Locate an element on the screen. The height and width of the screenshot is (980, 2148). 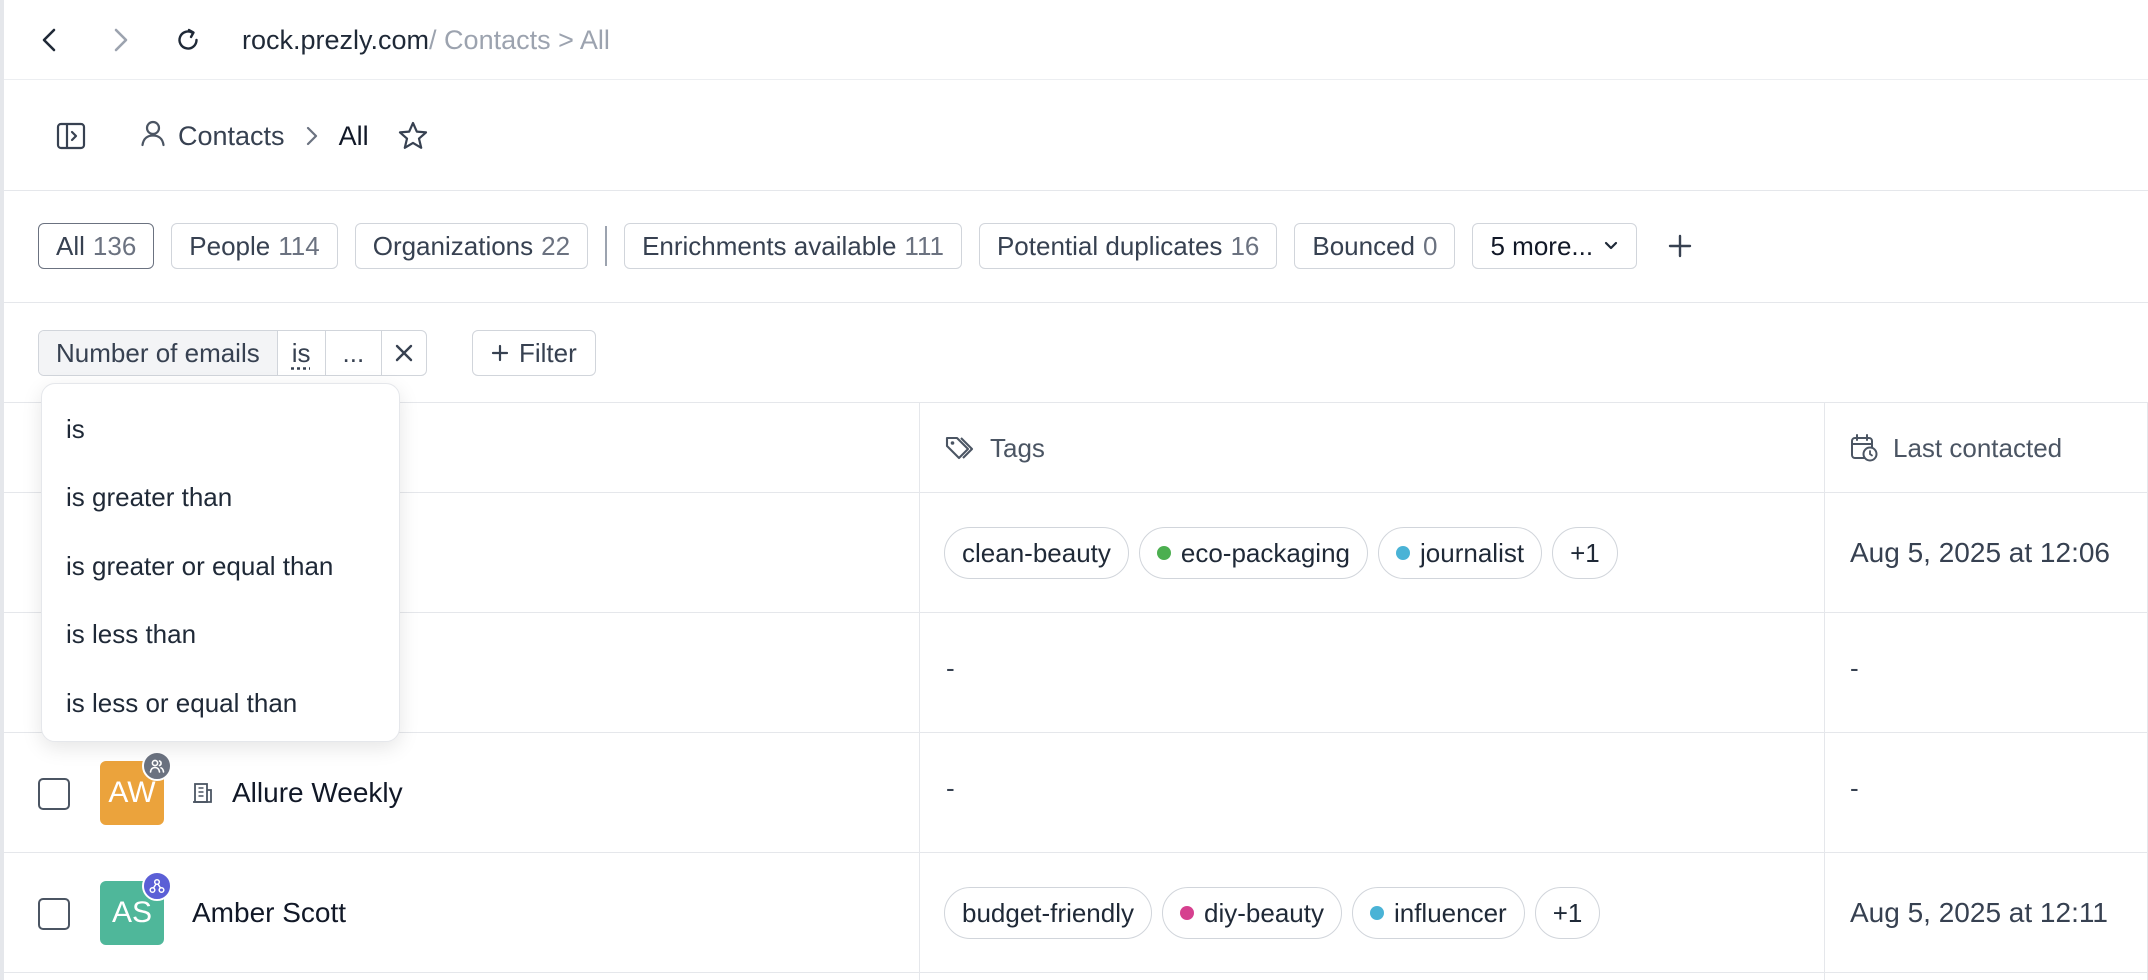
forward-icon is located at coordinates (120, 40).